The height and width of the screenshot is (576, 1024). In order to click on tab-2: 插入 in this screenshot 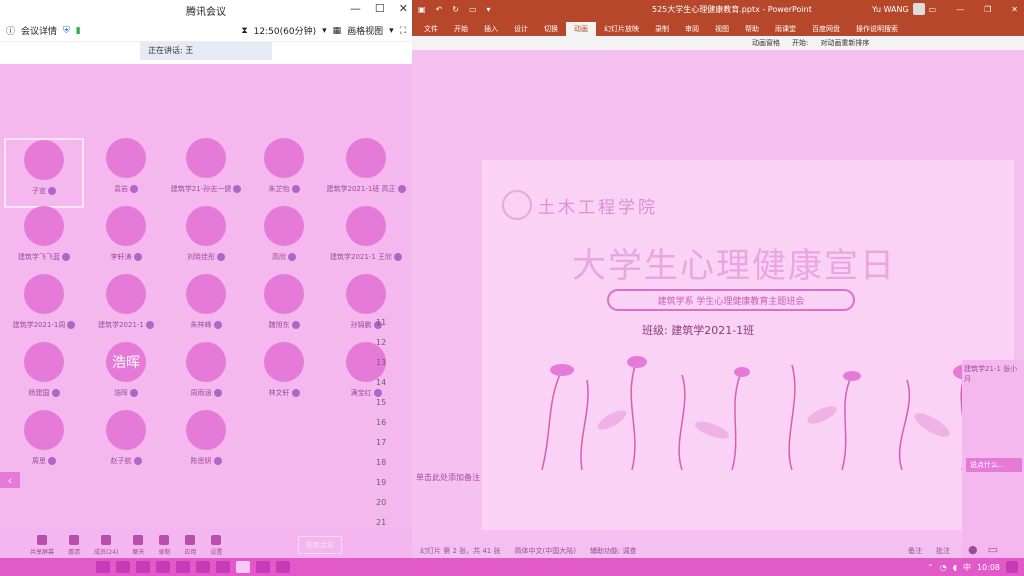, I will do `click(491, 29)`.